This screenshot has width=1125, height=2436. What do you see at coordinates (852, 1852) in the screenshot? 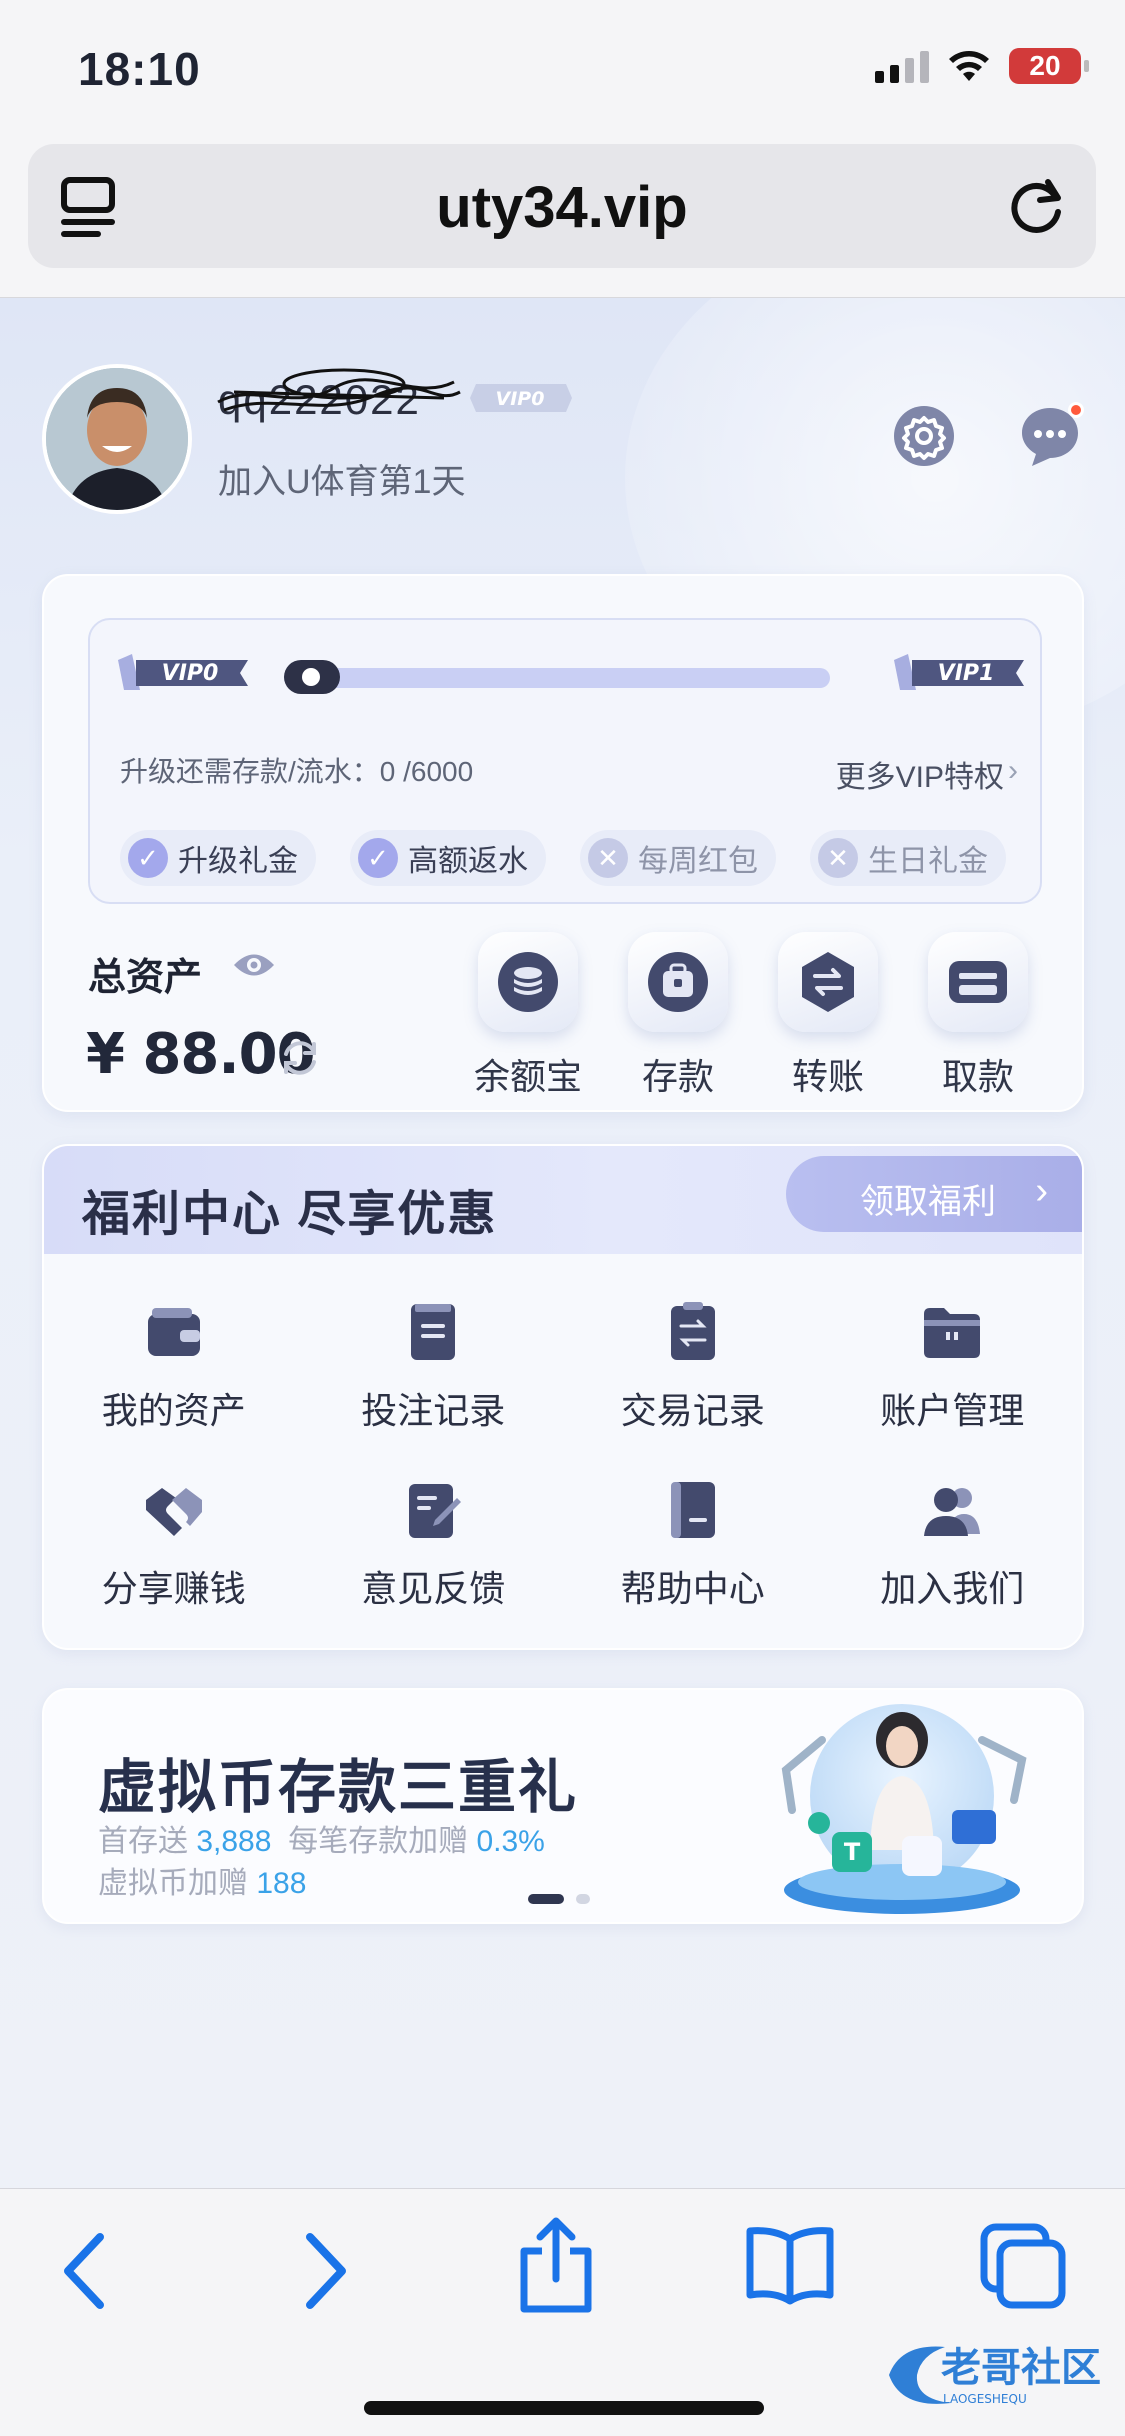
I see `svg-text: T` at bounding box center [852, 1852].